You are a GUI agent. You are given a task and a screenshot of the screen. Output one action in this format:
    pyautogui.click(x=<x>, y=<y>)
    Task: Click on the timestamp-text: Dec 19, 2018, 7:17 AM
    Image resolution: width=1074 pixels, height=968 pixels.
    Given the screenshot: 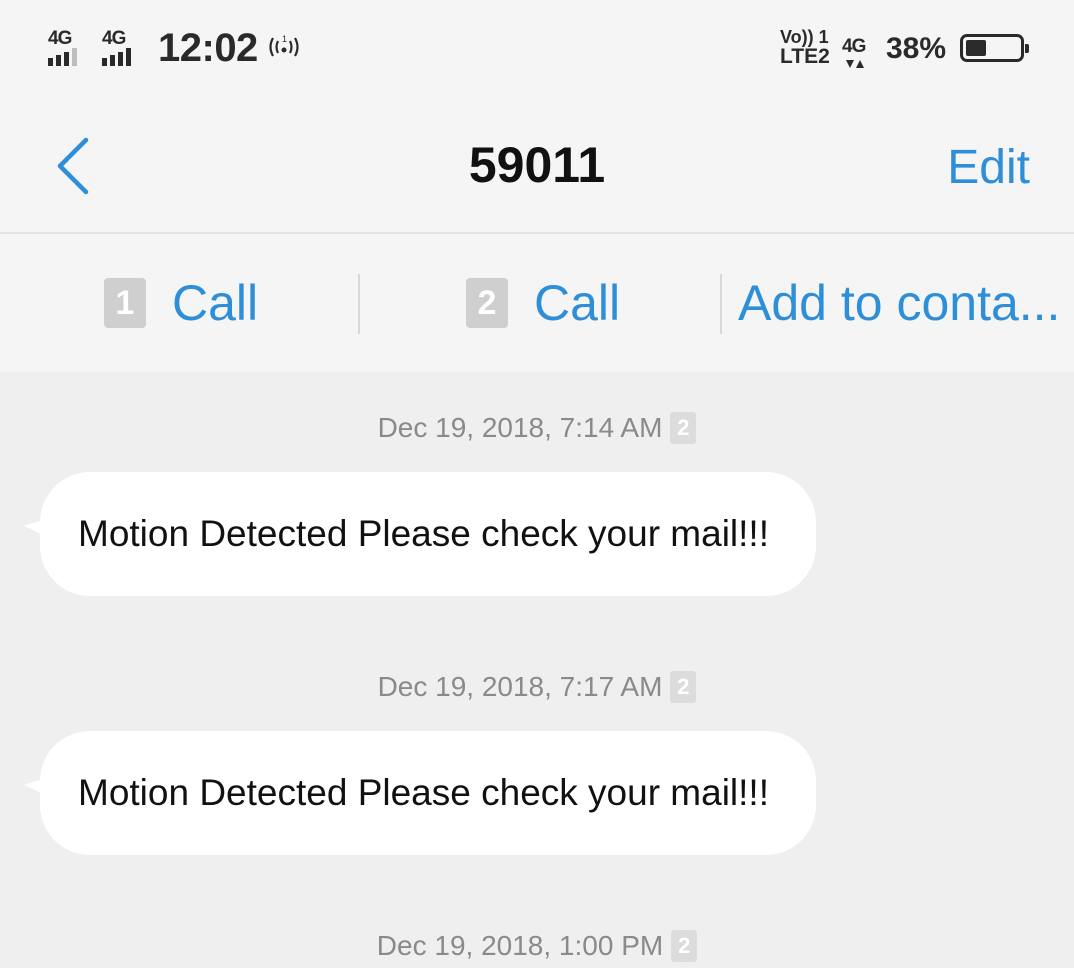 What is the action you would take?
    pyautogui.click(x=520, y=686)
    